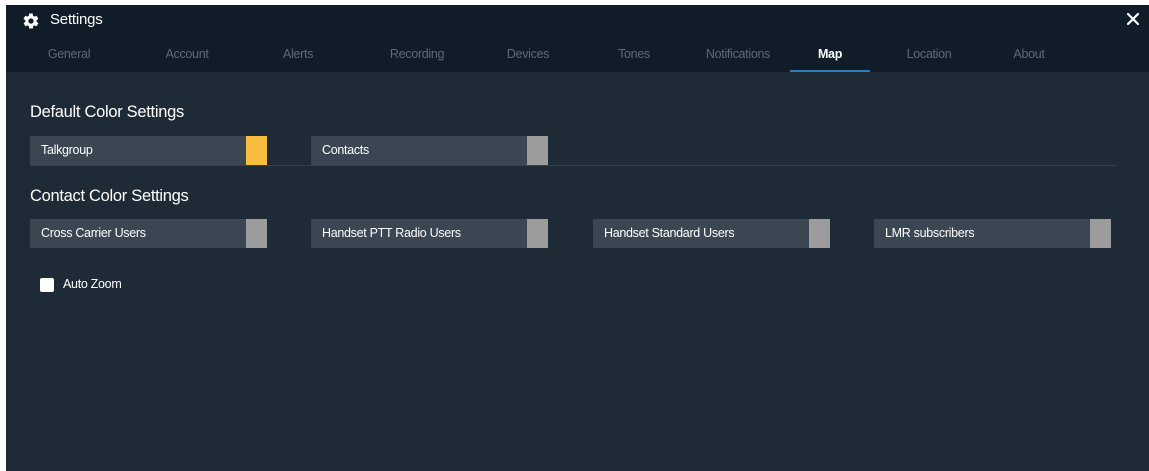 The height and width of the screenshot is (471, 1149). Describe the element at coordinates (298, 57) in the screenshot. I see `tab-alerts: Alerts` at that location.